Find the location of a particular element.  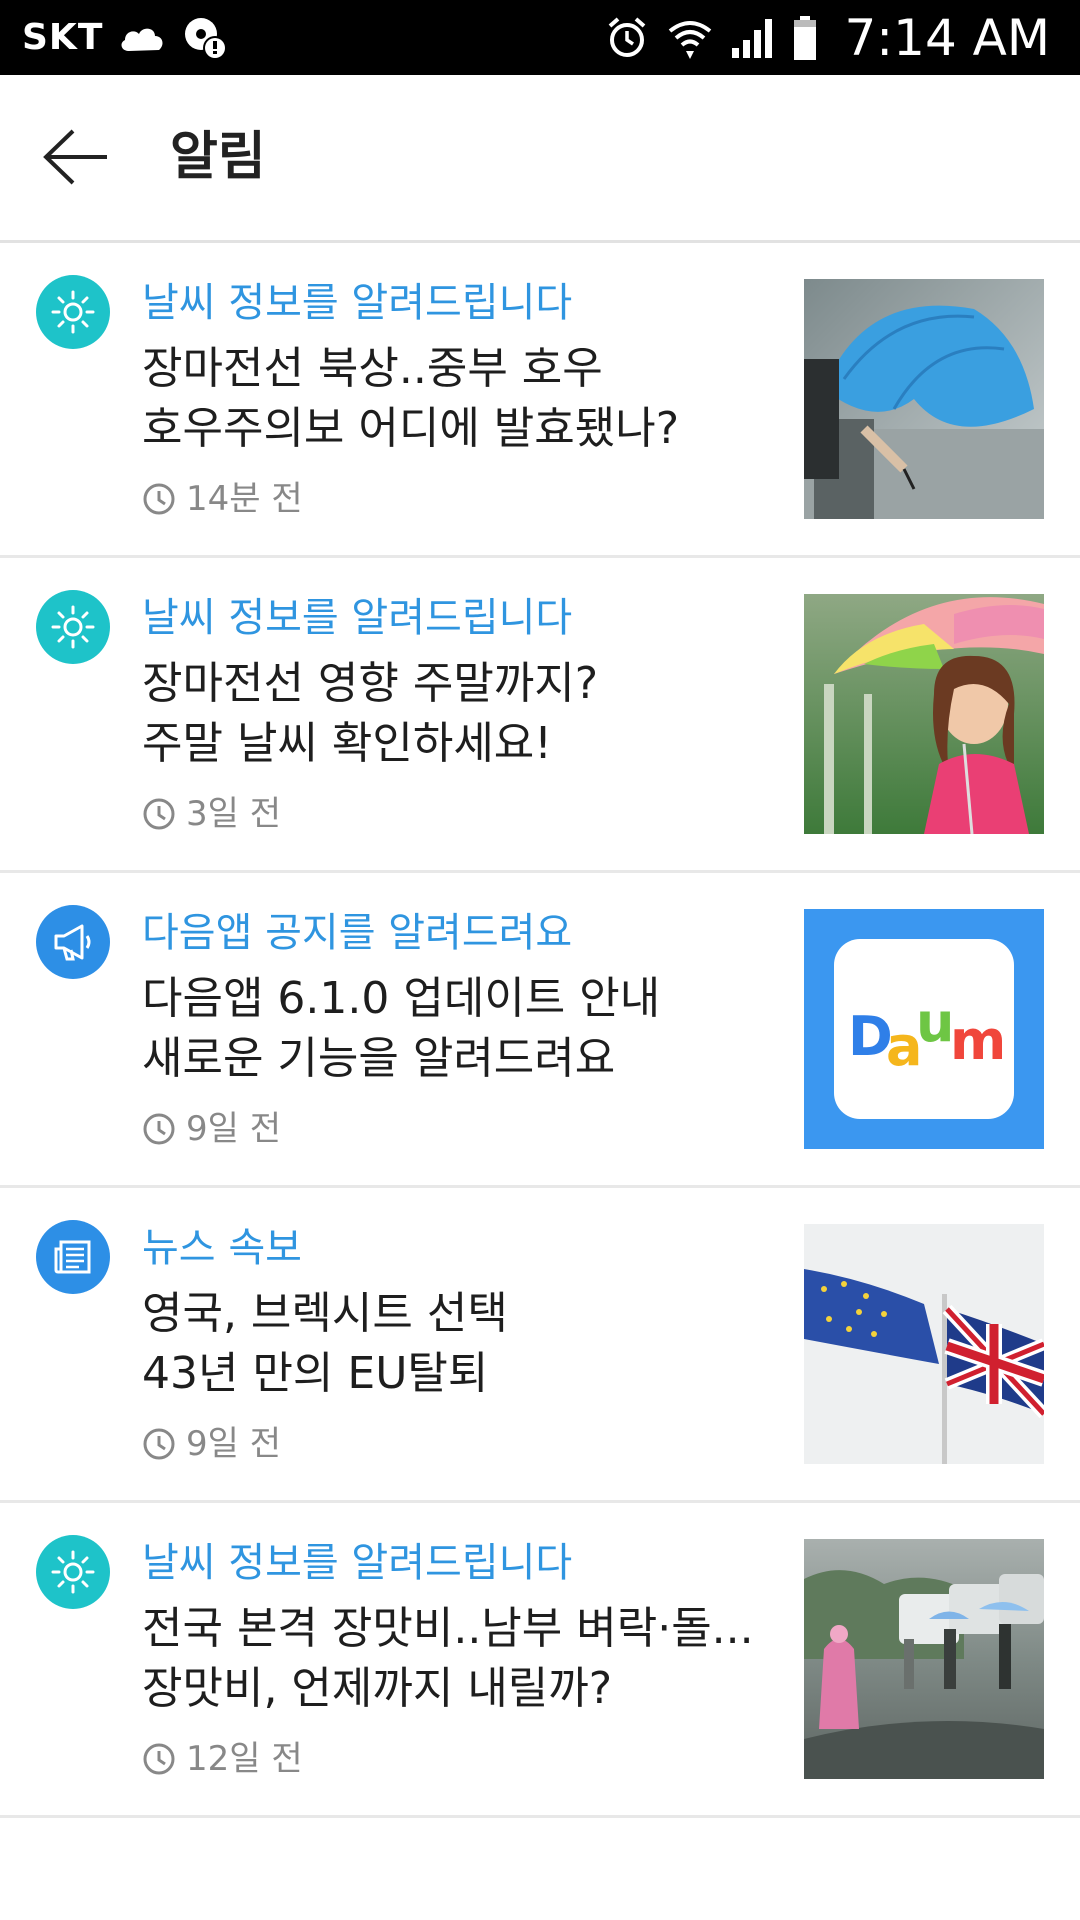

app-bar: 알림 is located at coordinates (540, 159).